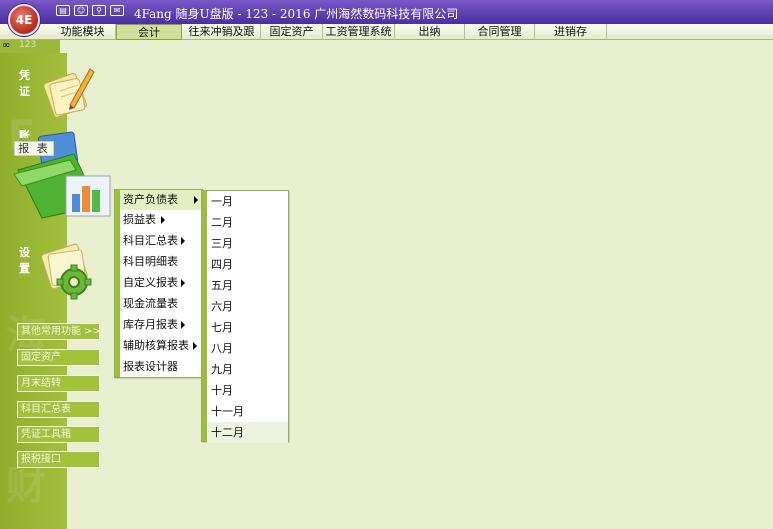 This screenshot has width=773, height=529. What do you see at coordinates (58, 383) in the screenshot?
I see `month-end-carryover-button: 月末结转` at bounding box center [58, 383].